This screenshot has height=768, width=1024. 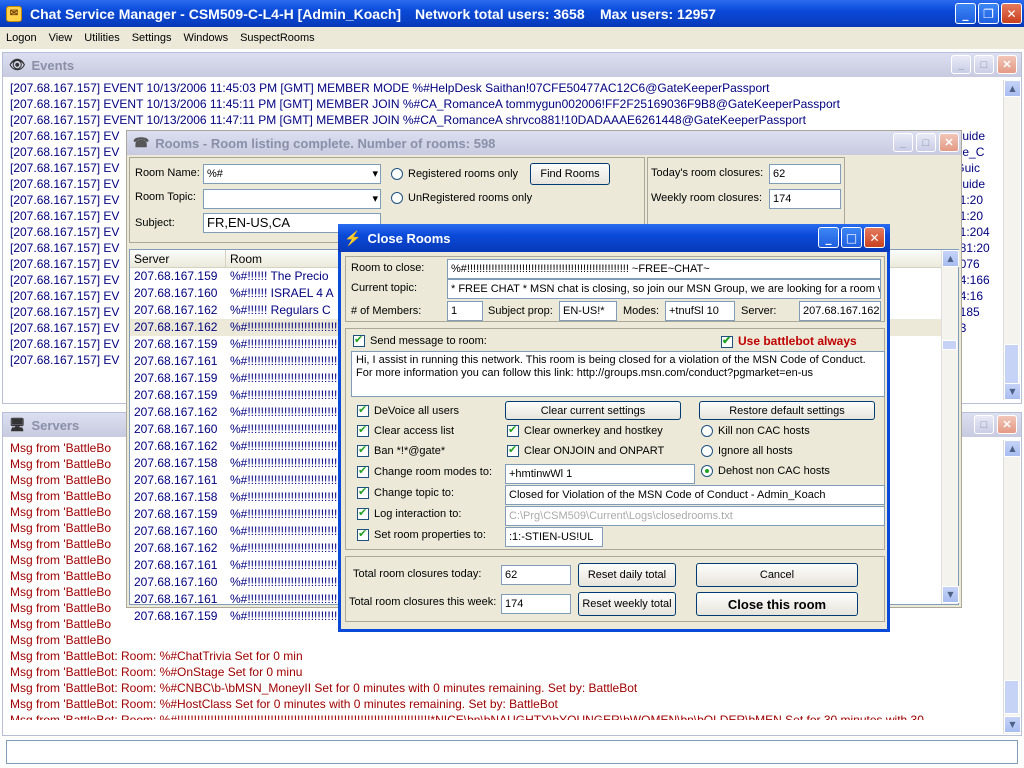 I want to click on clear-current-settings-button: Clear current settings, so click(x=593, y=410).